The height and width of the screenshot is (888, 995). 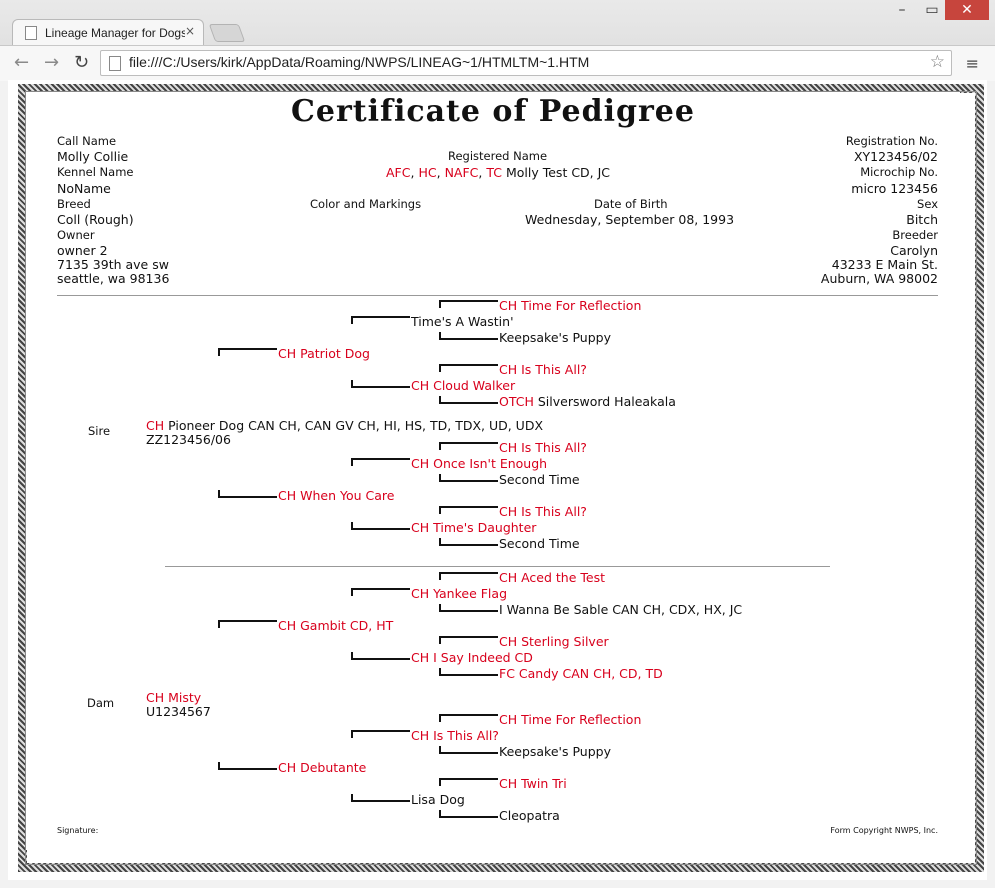 I want to click on sire-label: Sire, so click(x=99, y=431).